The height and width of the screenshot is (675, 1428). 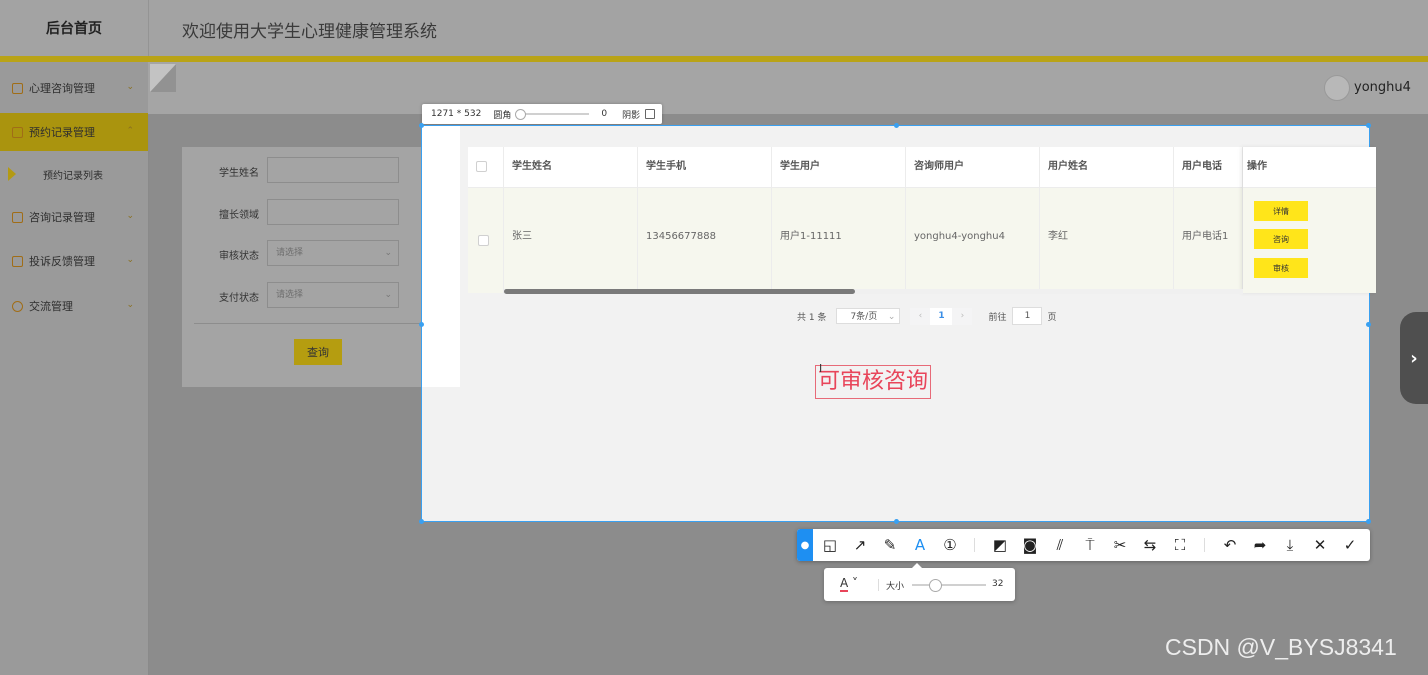 I want to click on font-color-picker: A ˅, so click(x=849, y=584).